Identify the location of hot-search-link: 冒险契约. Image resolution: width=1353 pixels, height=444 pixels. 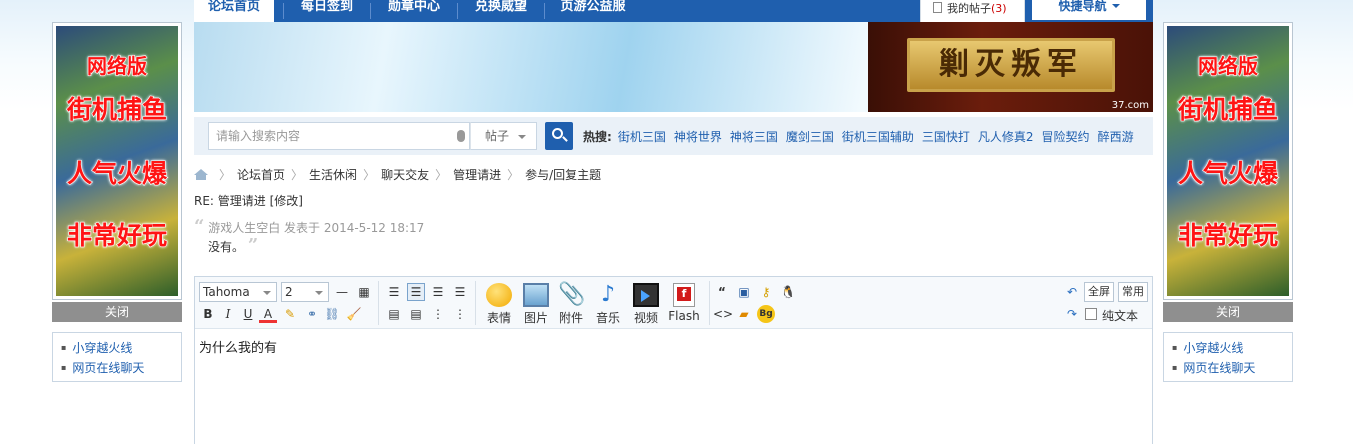
(1066, 137).